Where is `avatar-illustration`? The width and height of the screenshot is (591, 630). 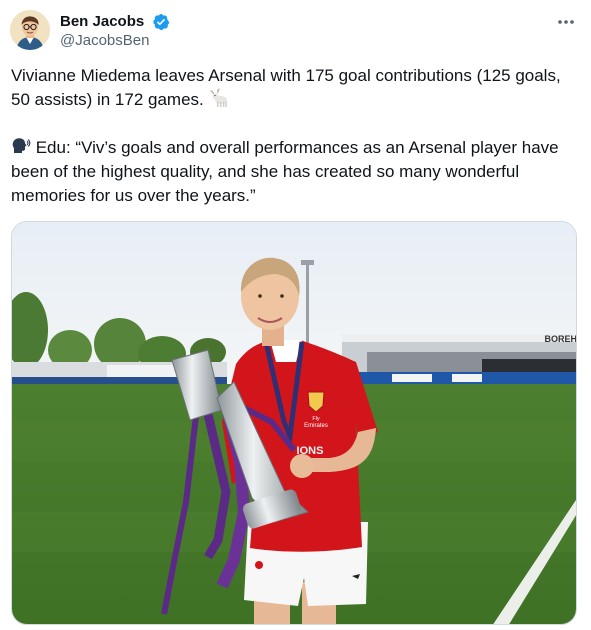
avatar-illustration is located at coordinates (30, 30).